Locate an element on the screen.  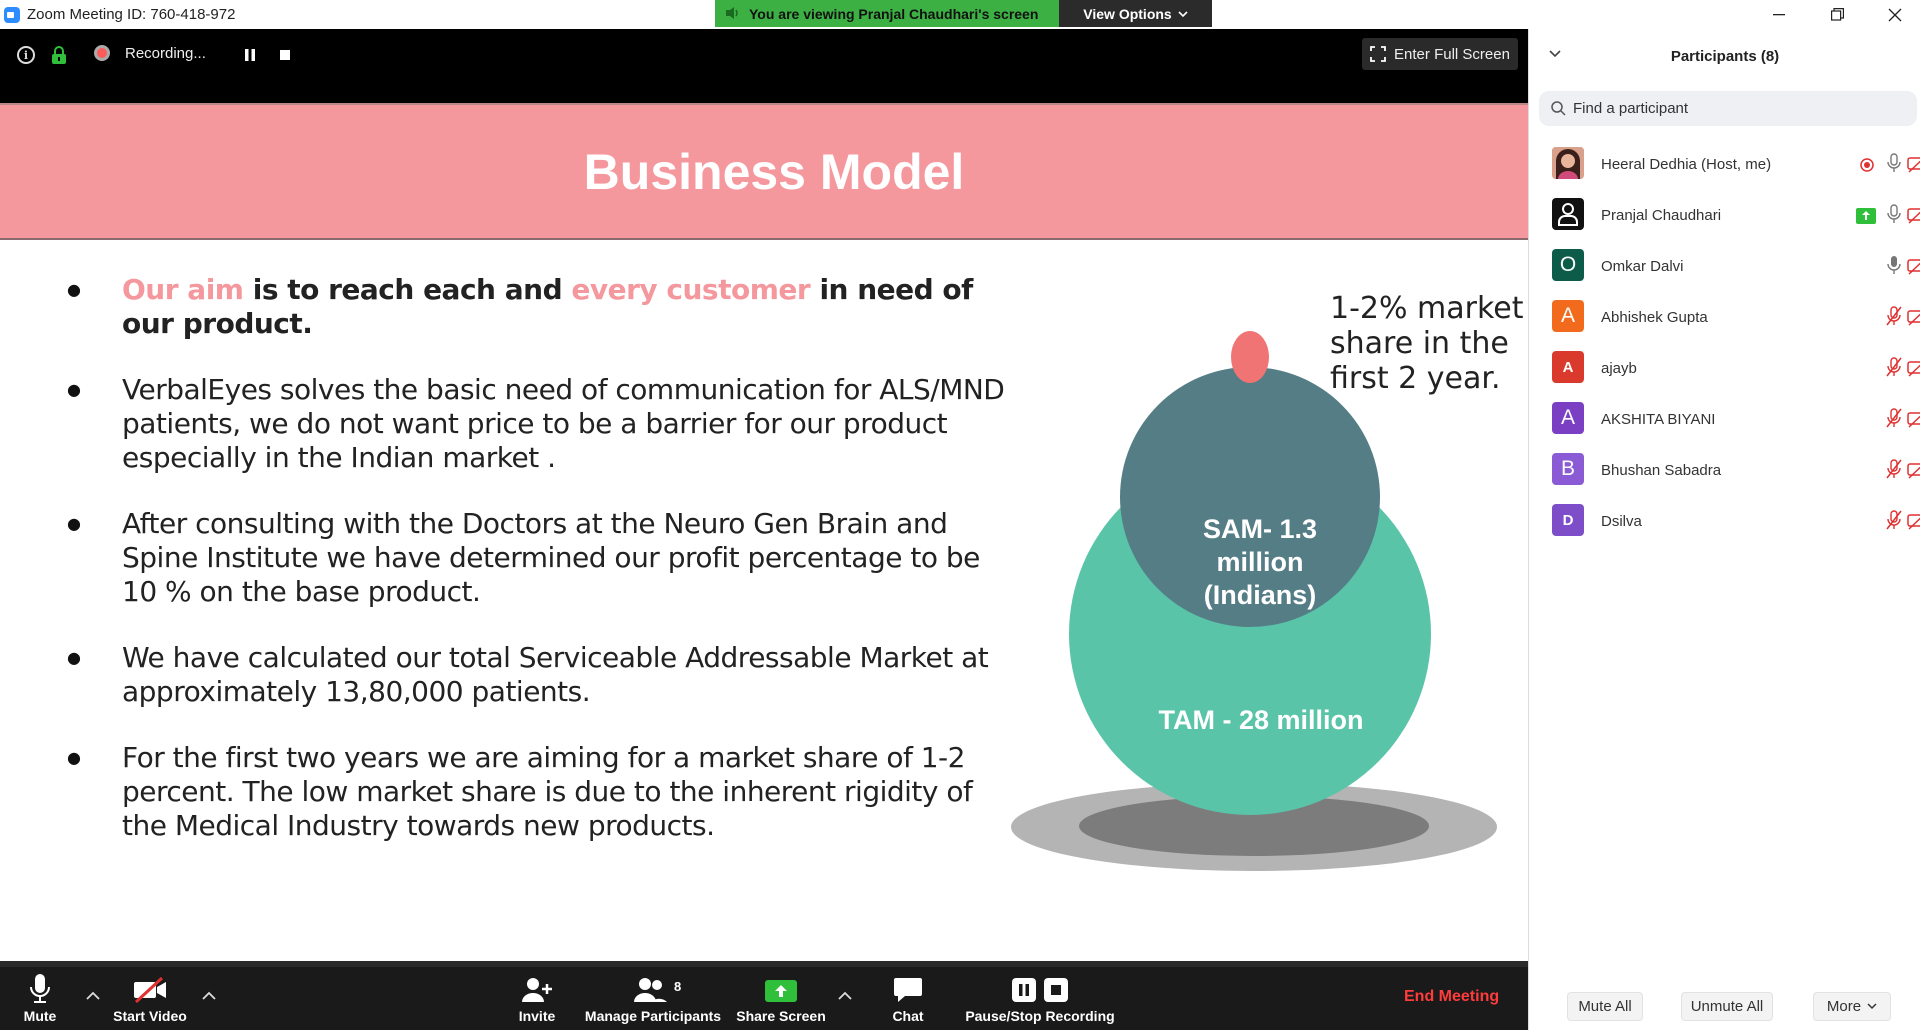
manage-participants-label: Manage Participants is located at coordinates (653, 1016).